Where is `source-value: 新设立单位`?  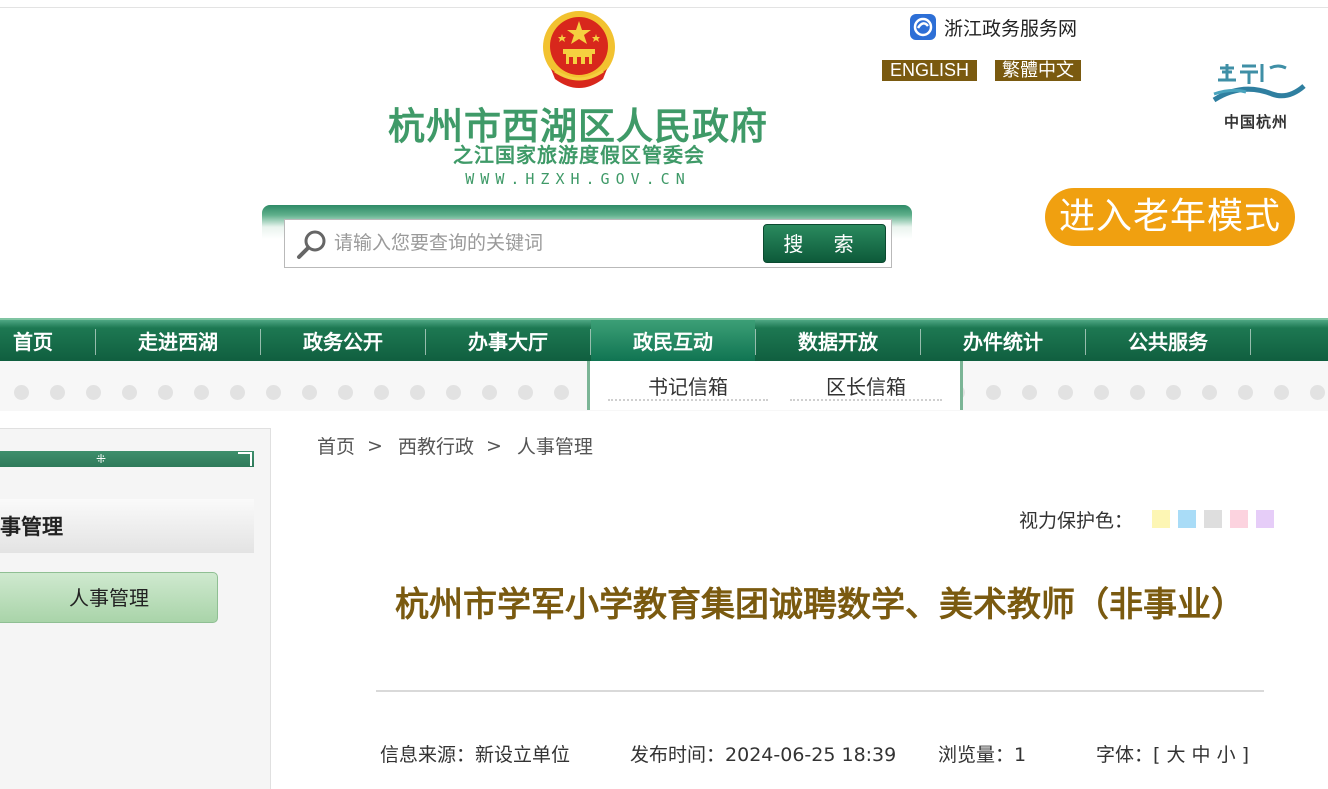 source-value: 新设立单位 is located at coordinates (523, 755).